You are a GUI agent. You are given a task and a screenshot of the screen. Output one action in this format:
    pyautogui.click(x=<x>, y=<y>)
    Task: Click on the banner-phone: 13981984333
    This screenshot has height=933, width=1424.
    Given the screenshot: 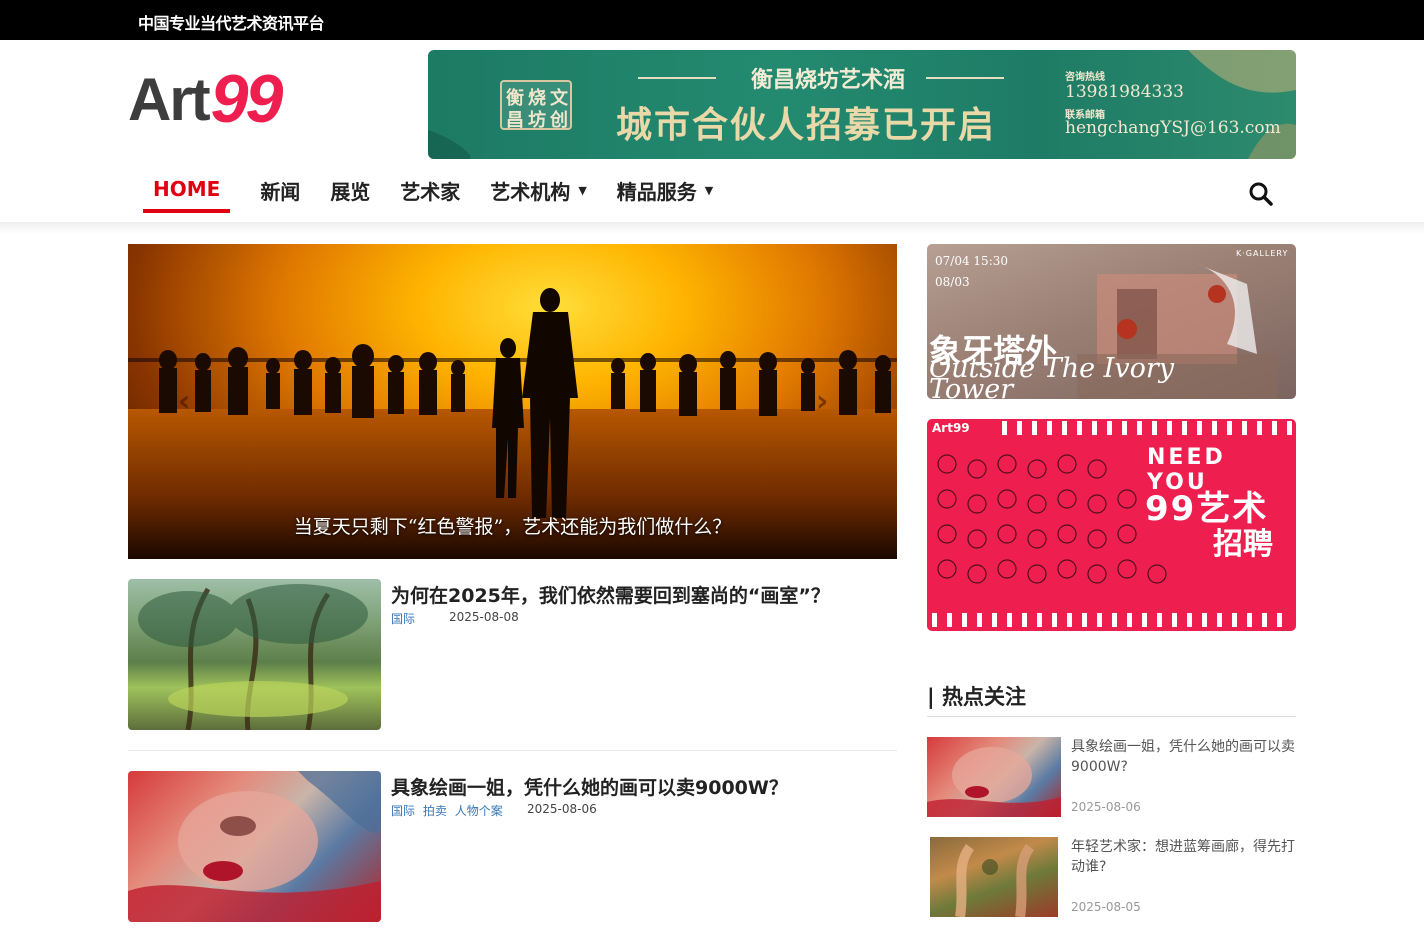 What is the action you would take?
    pyautogui.click(x=1124, y=92)
    